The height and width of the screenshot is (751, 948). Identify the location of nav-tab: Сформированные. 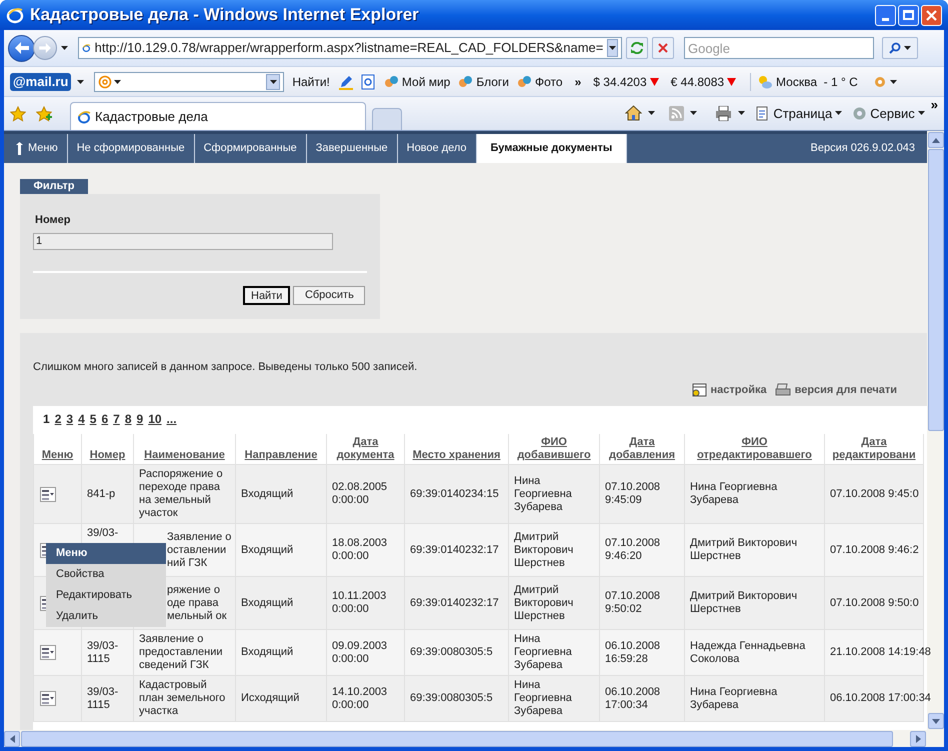
(250, 148).